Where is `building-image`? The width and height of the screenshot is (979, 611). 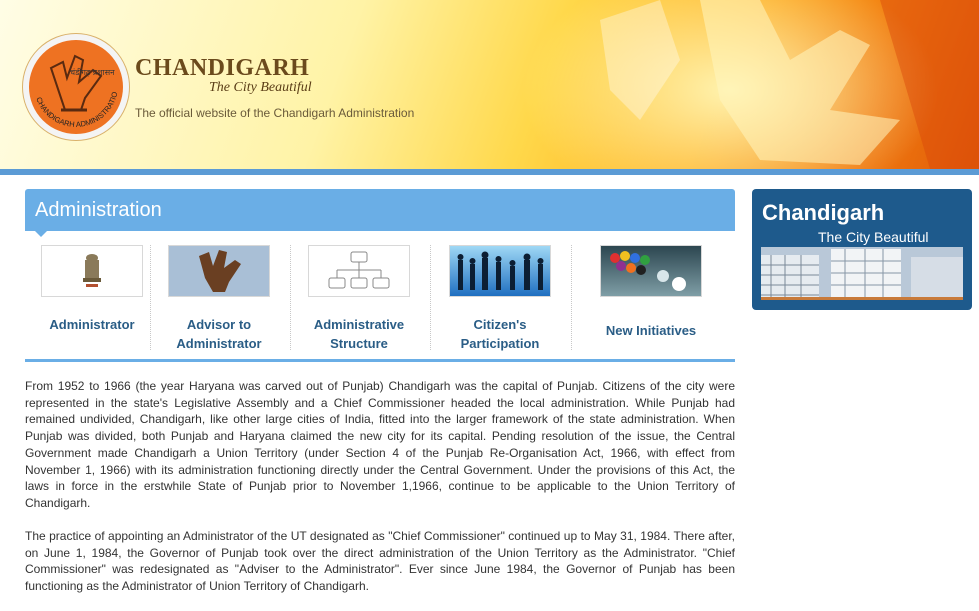 building-image is located at coordinates (862, 273).